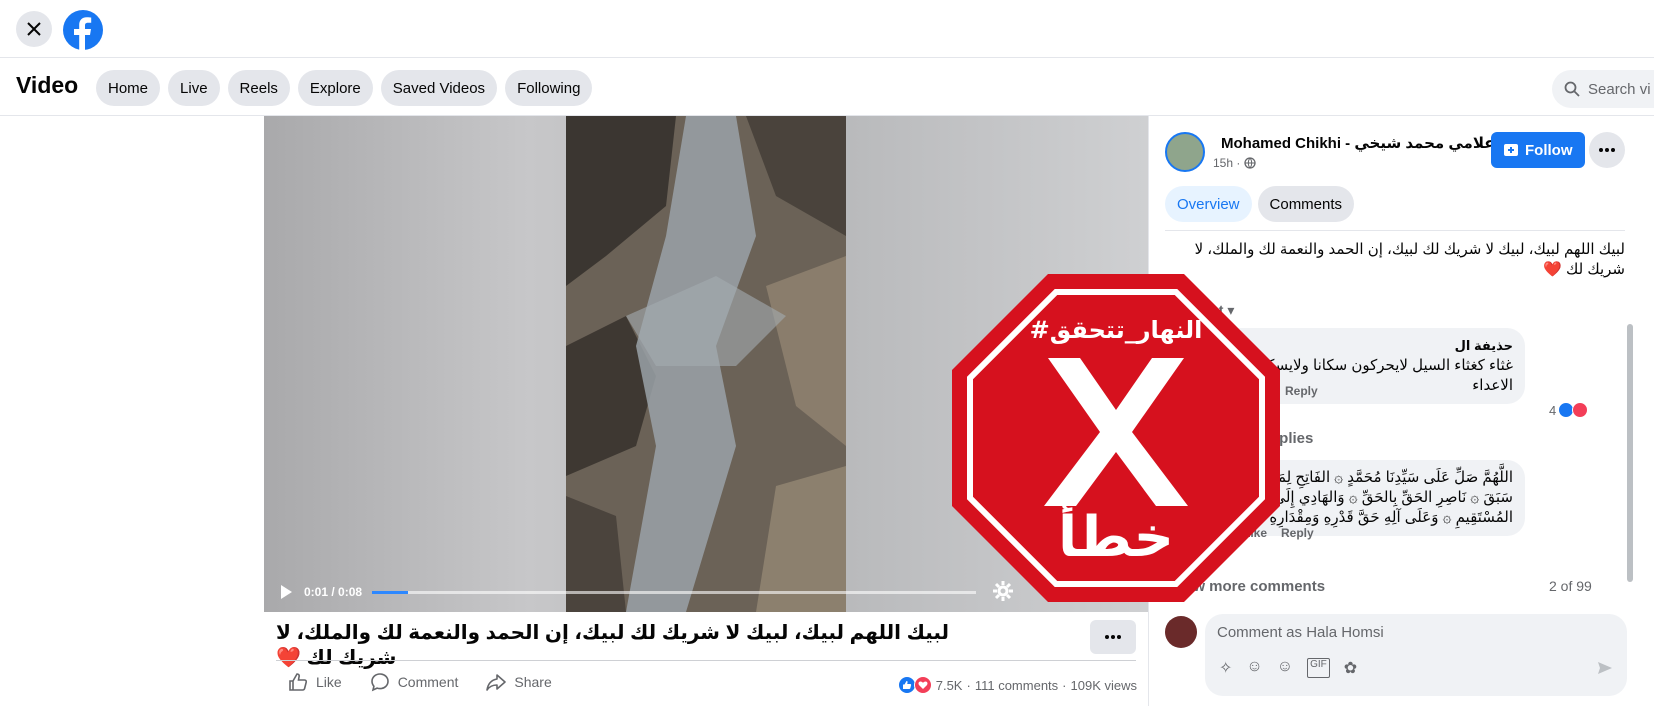  Describe the element at coordinates (194, 88) in the screenshot. I see `tab-live: Live` at that location.